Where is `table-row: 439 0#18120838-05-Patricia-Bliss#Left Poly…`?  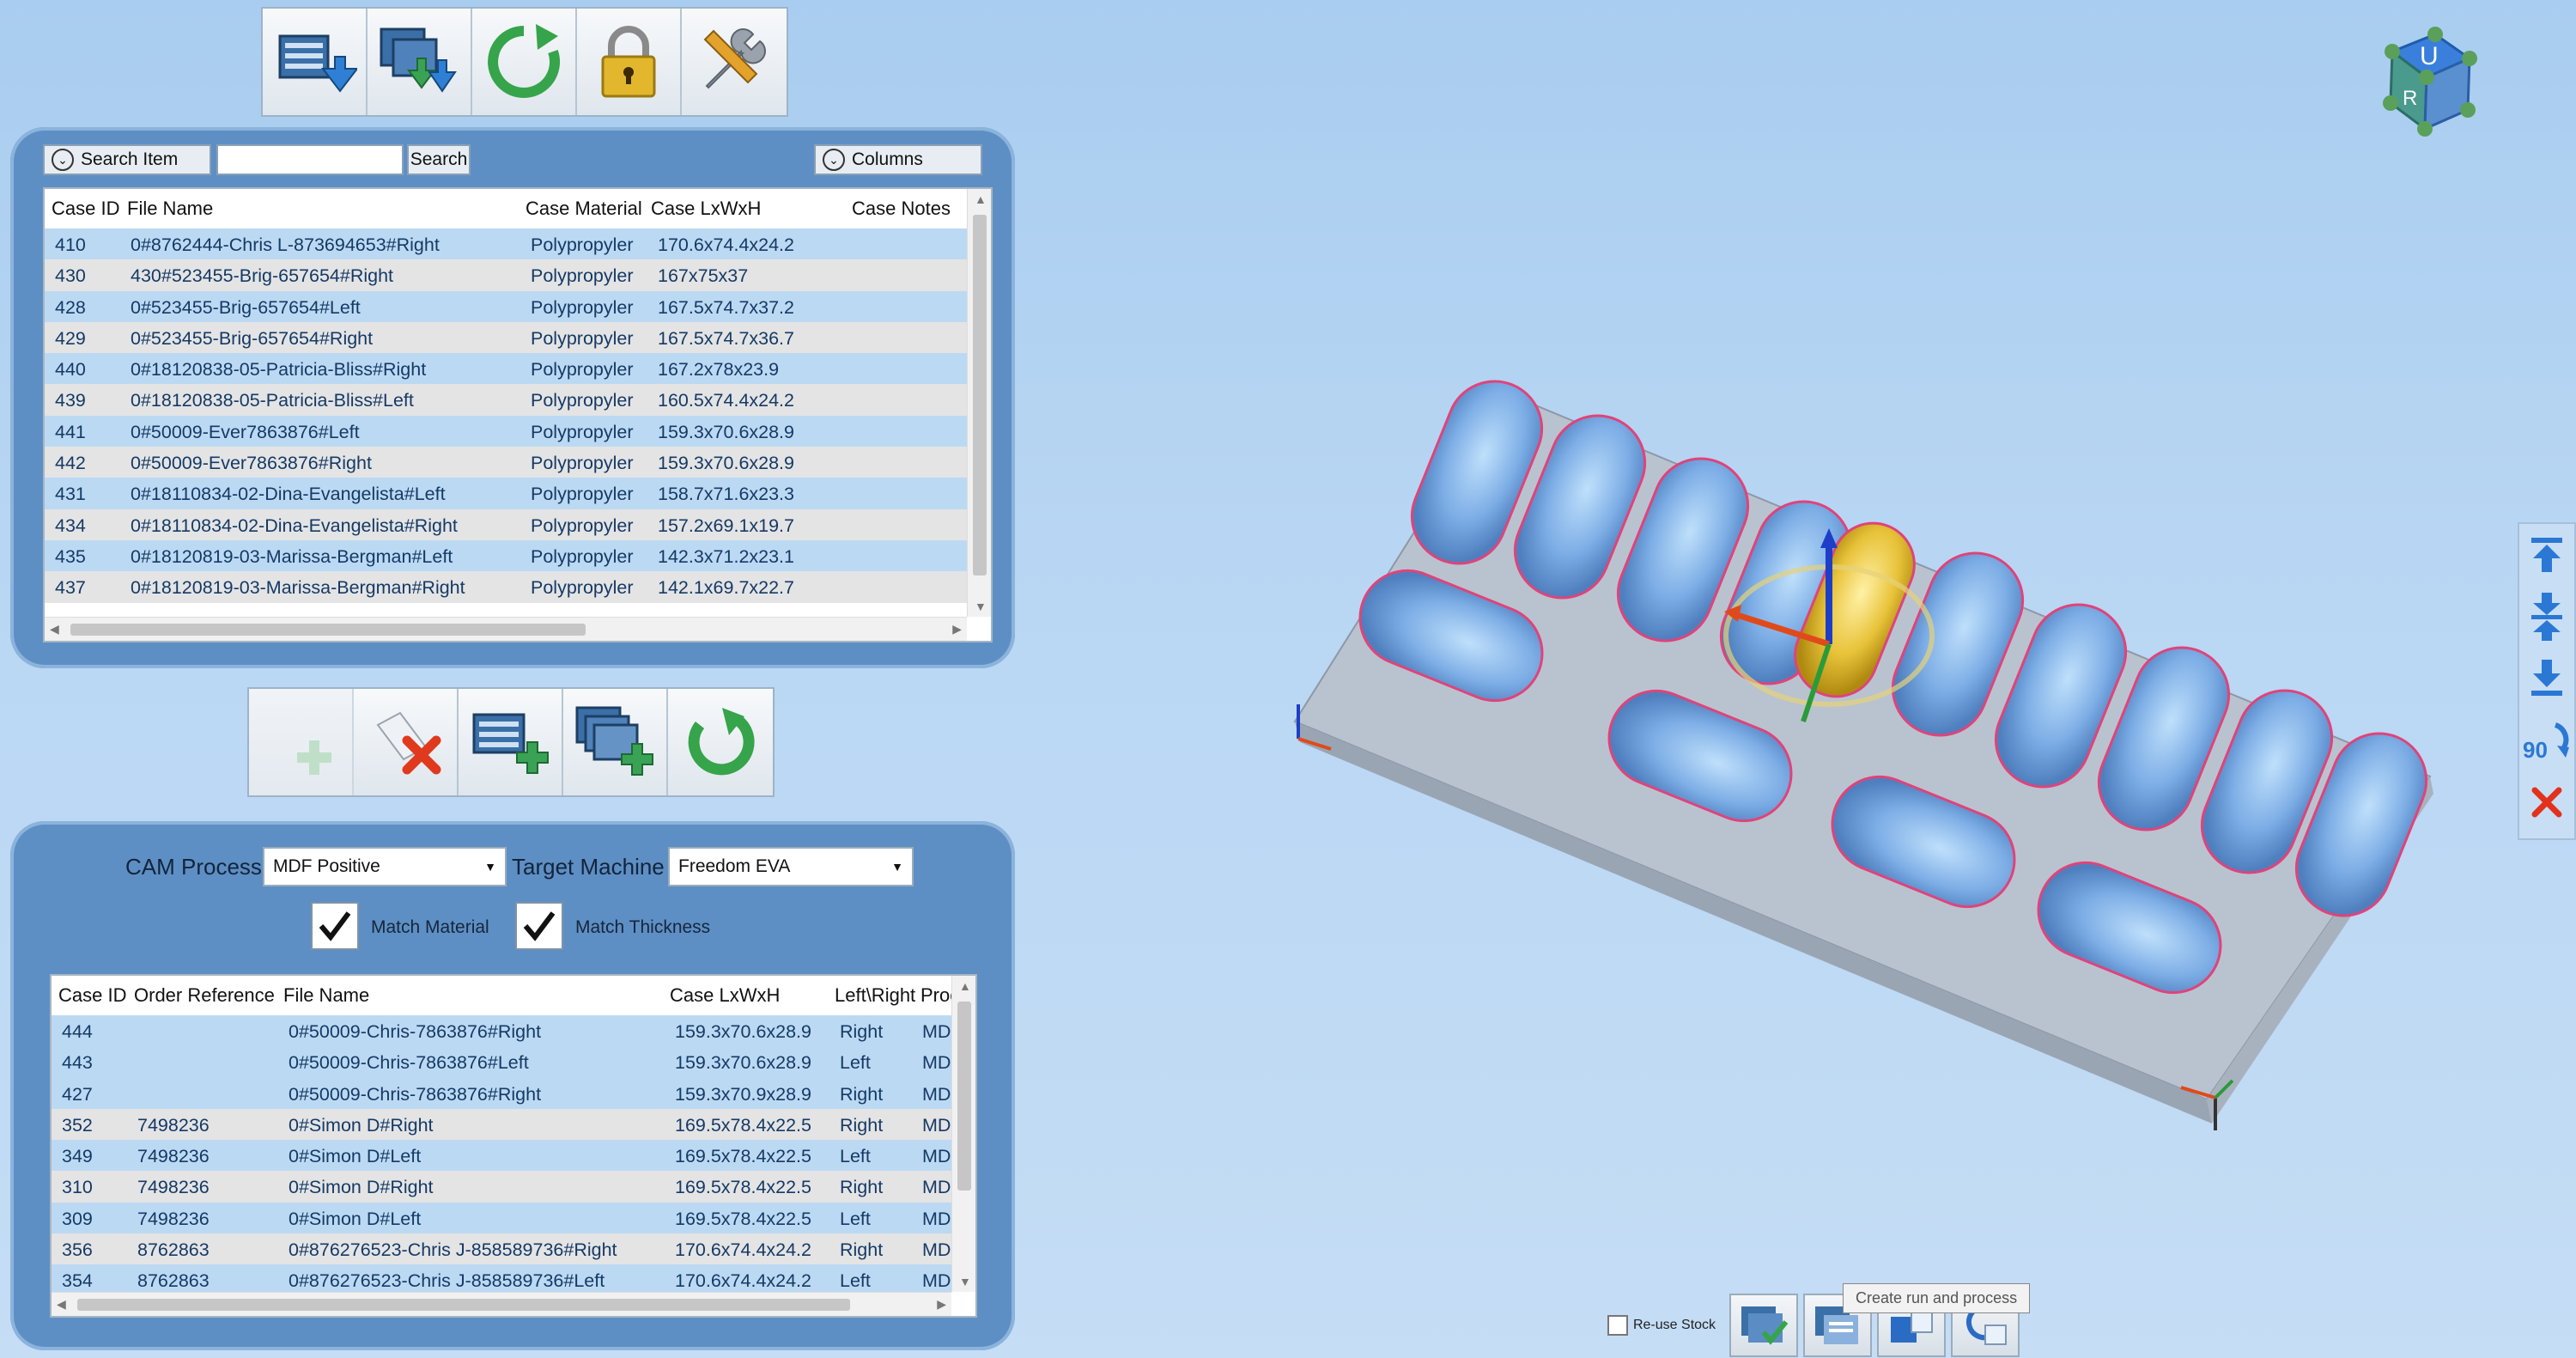
table-row: 439 0#18120838-05-Patricia-Bliss#Left Poly… is located at coordinates (506, 400).